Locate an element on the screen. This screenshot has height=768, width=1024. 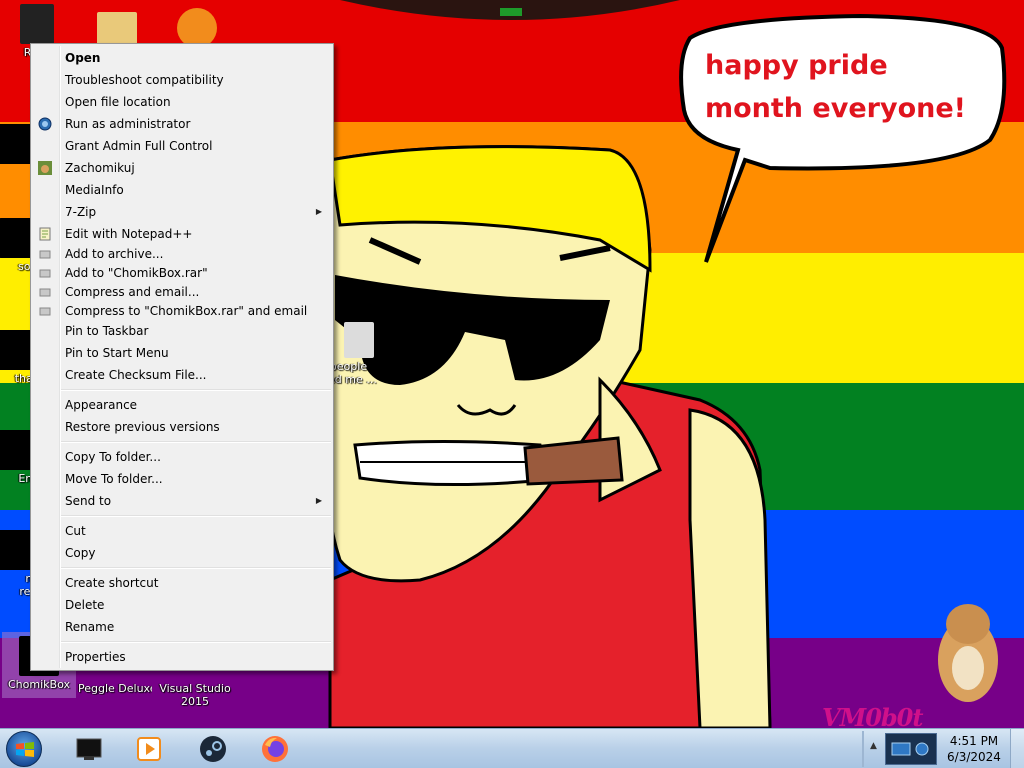
menu-item-rename: Rename is located at coordinates (182, 627).